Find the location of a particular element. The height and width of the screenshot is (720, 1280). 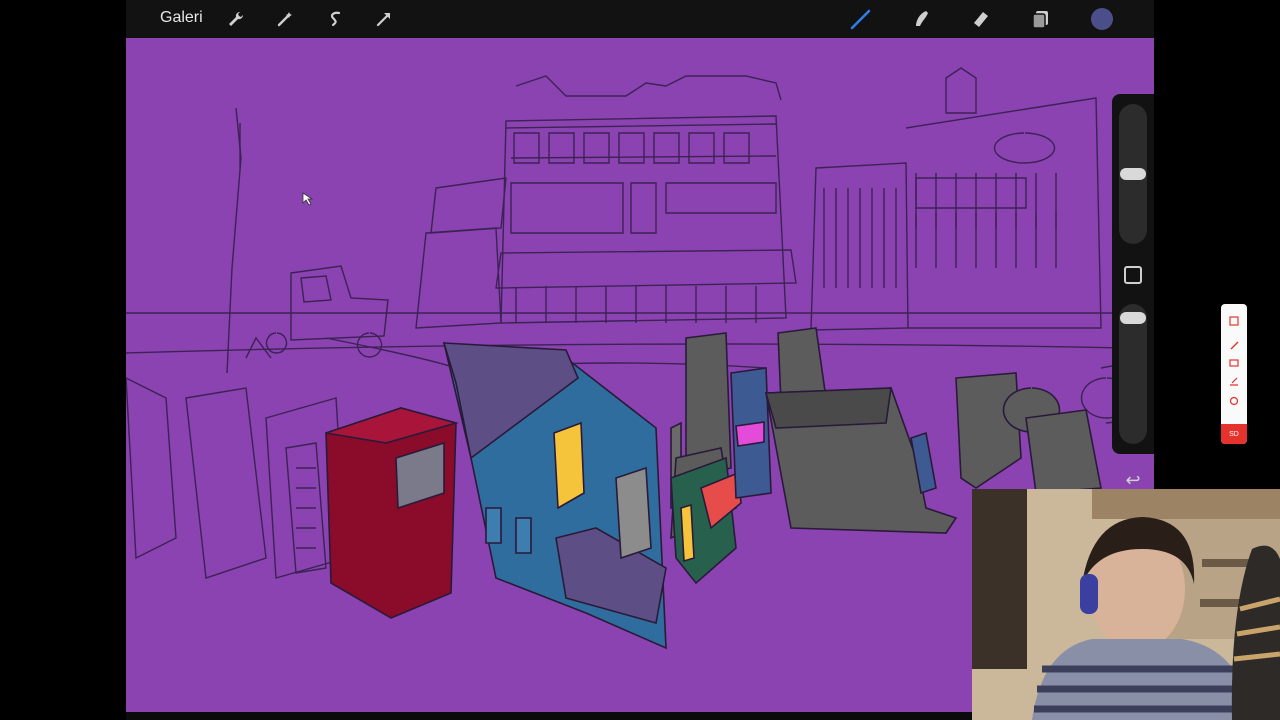

opacity-handle is located at coordinates (1133, 318).